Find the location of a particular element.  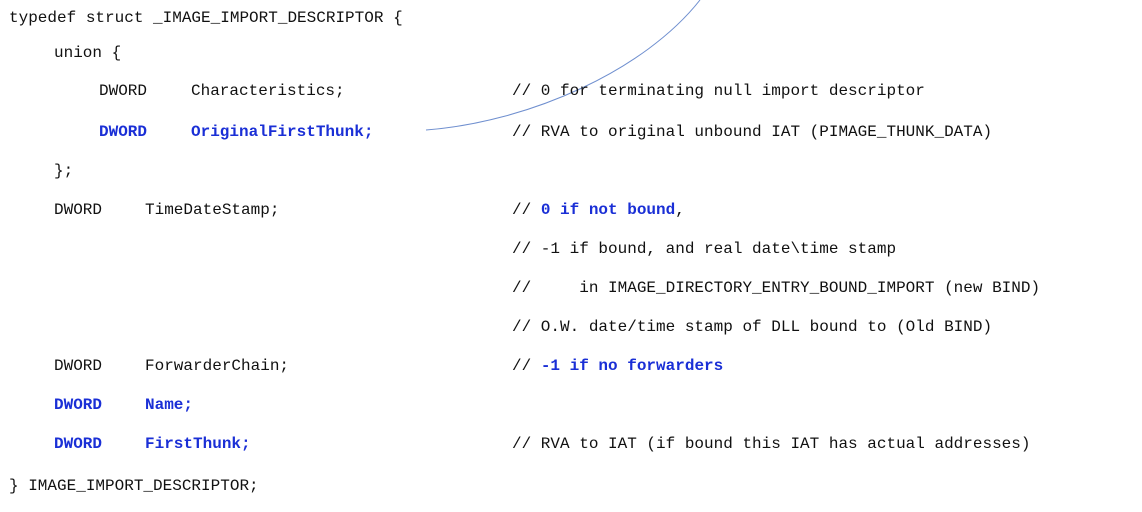

struct-footer: } IMAGE_IMPORT_DESCRIPTOR; is located at coordinates (134, 486).